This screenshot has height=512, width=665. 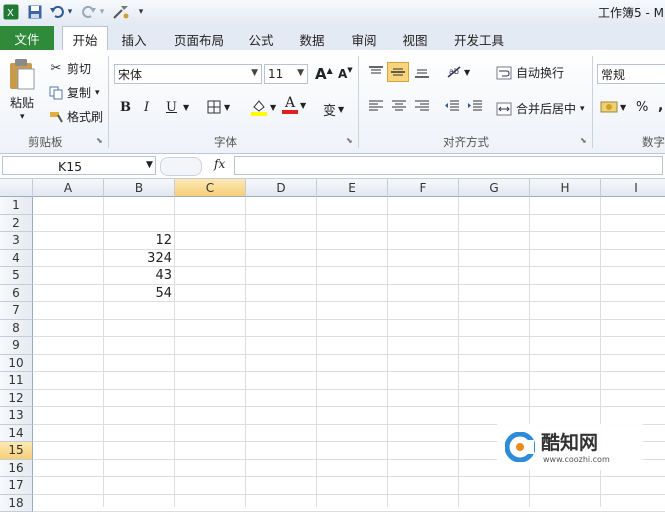 I want to click on number-format-select: 常规, so click(x=631, y=74).